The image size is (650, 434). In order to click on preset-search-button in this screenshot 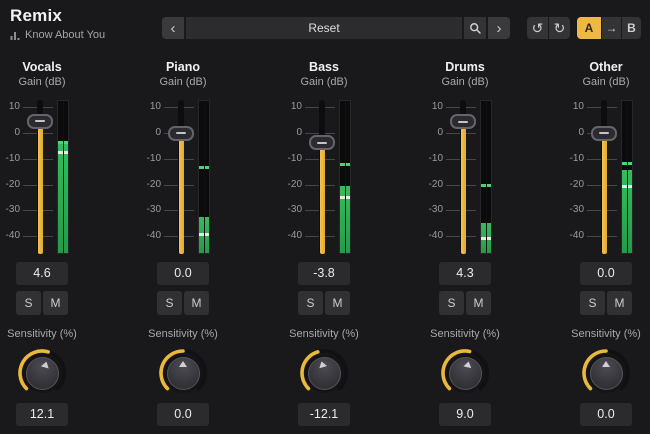, I will do `click(475, 28)`.